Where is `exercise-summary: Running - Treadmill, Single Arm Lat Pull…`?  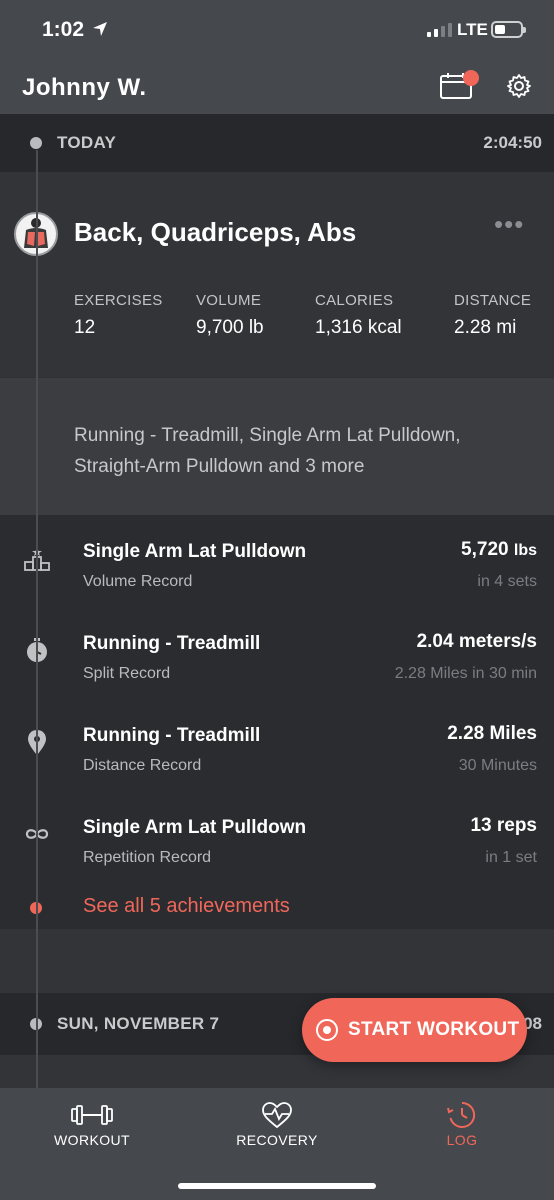 exercise-summary: Running - Treadmill, Single Arm Lat Pull… is located at coordinates (267, 451).